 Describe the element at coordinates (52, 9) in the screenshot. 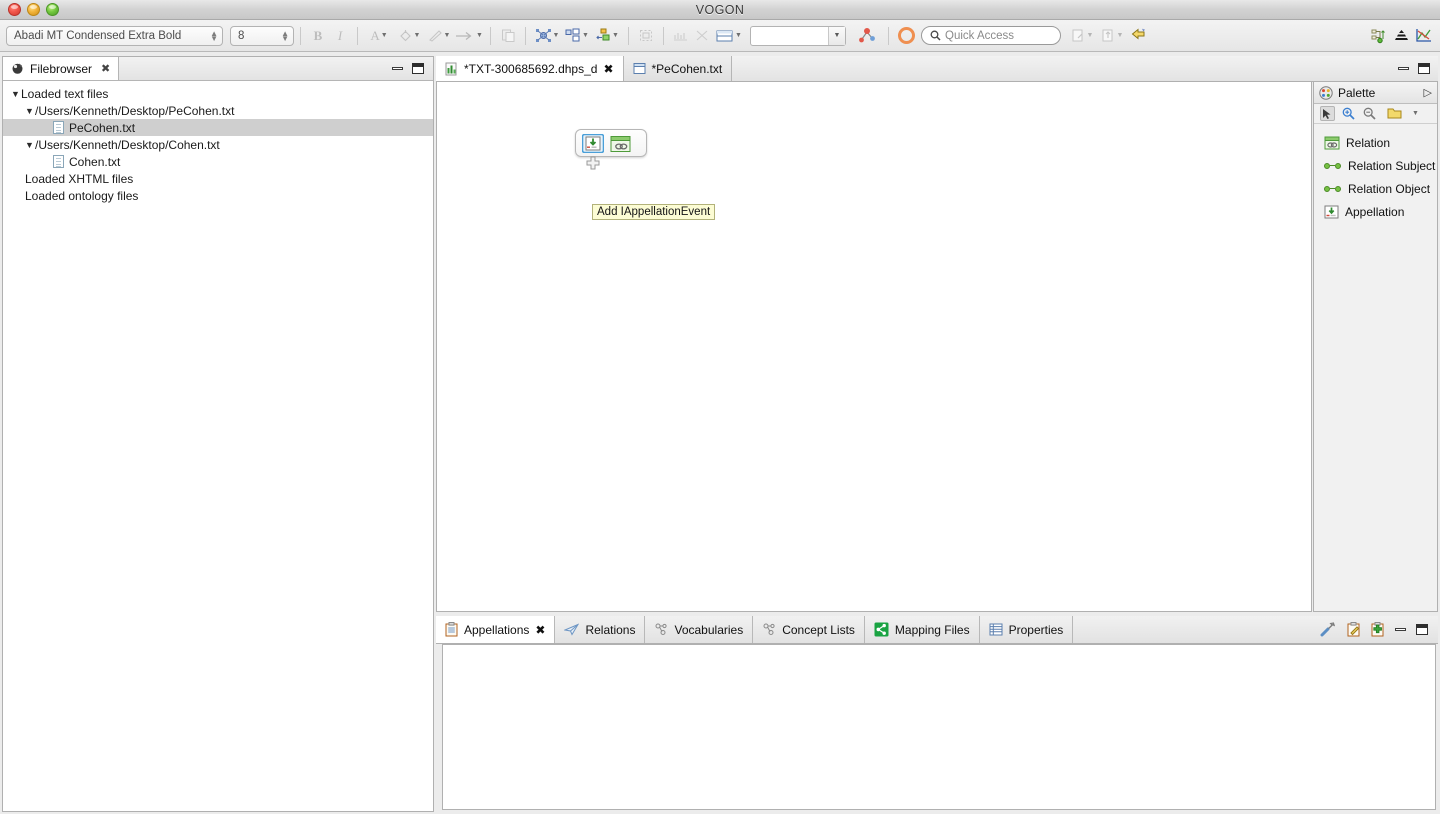

I see `maximize-window-button` at that location.